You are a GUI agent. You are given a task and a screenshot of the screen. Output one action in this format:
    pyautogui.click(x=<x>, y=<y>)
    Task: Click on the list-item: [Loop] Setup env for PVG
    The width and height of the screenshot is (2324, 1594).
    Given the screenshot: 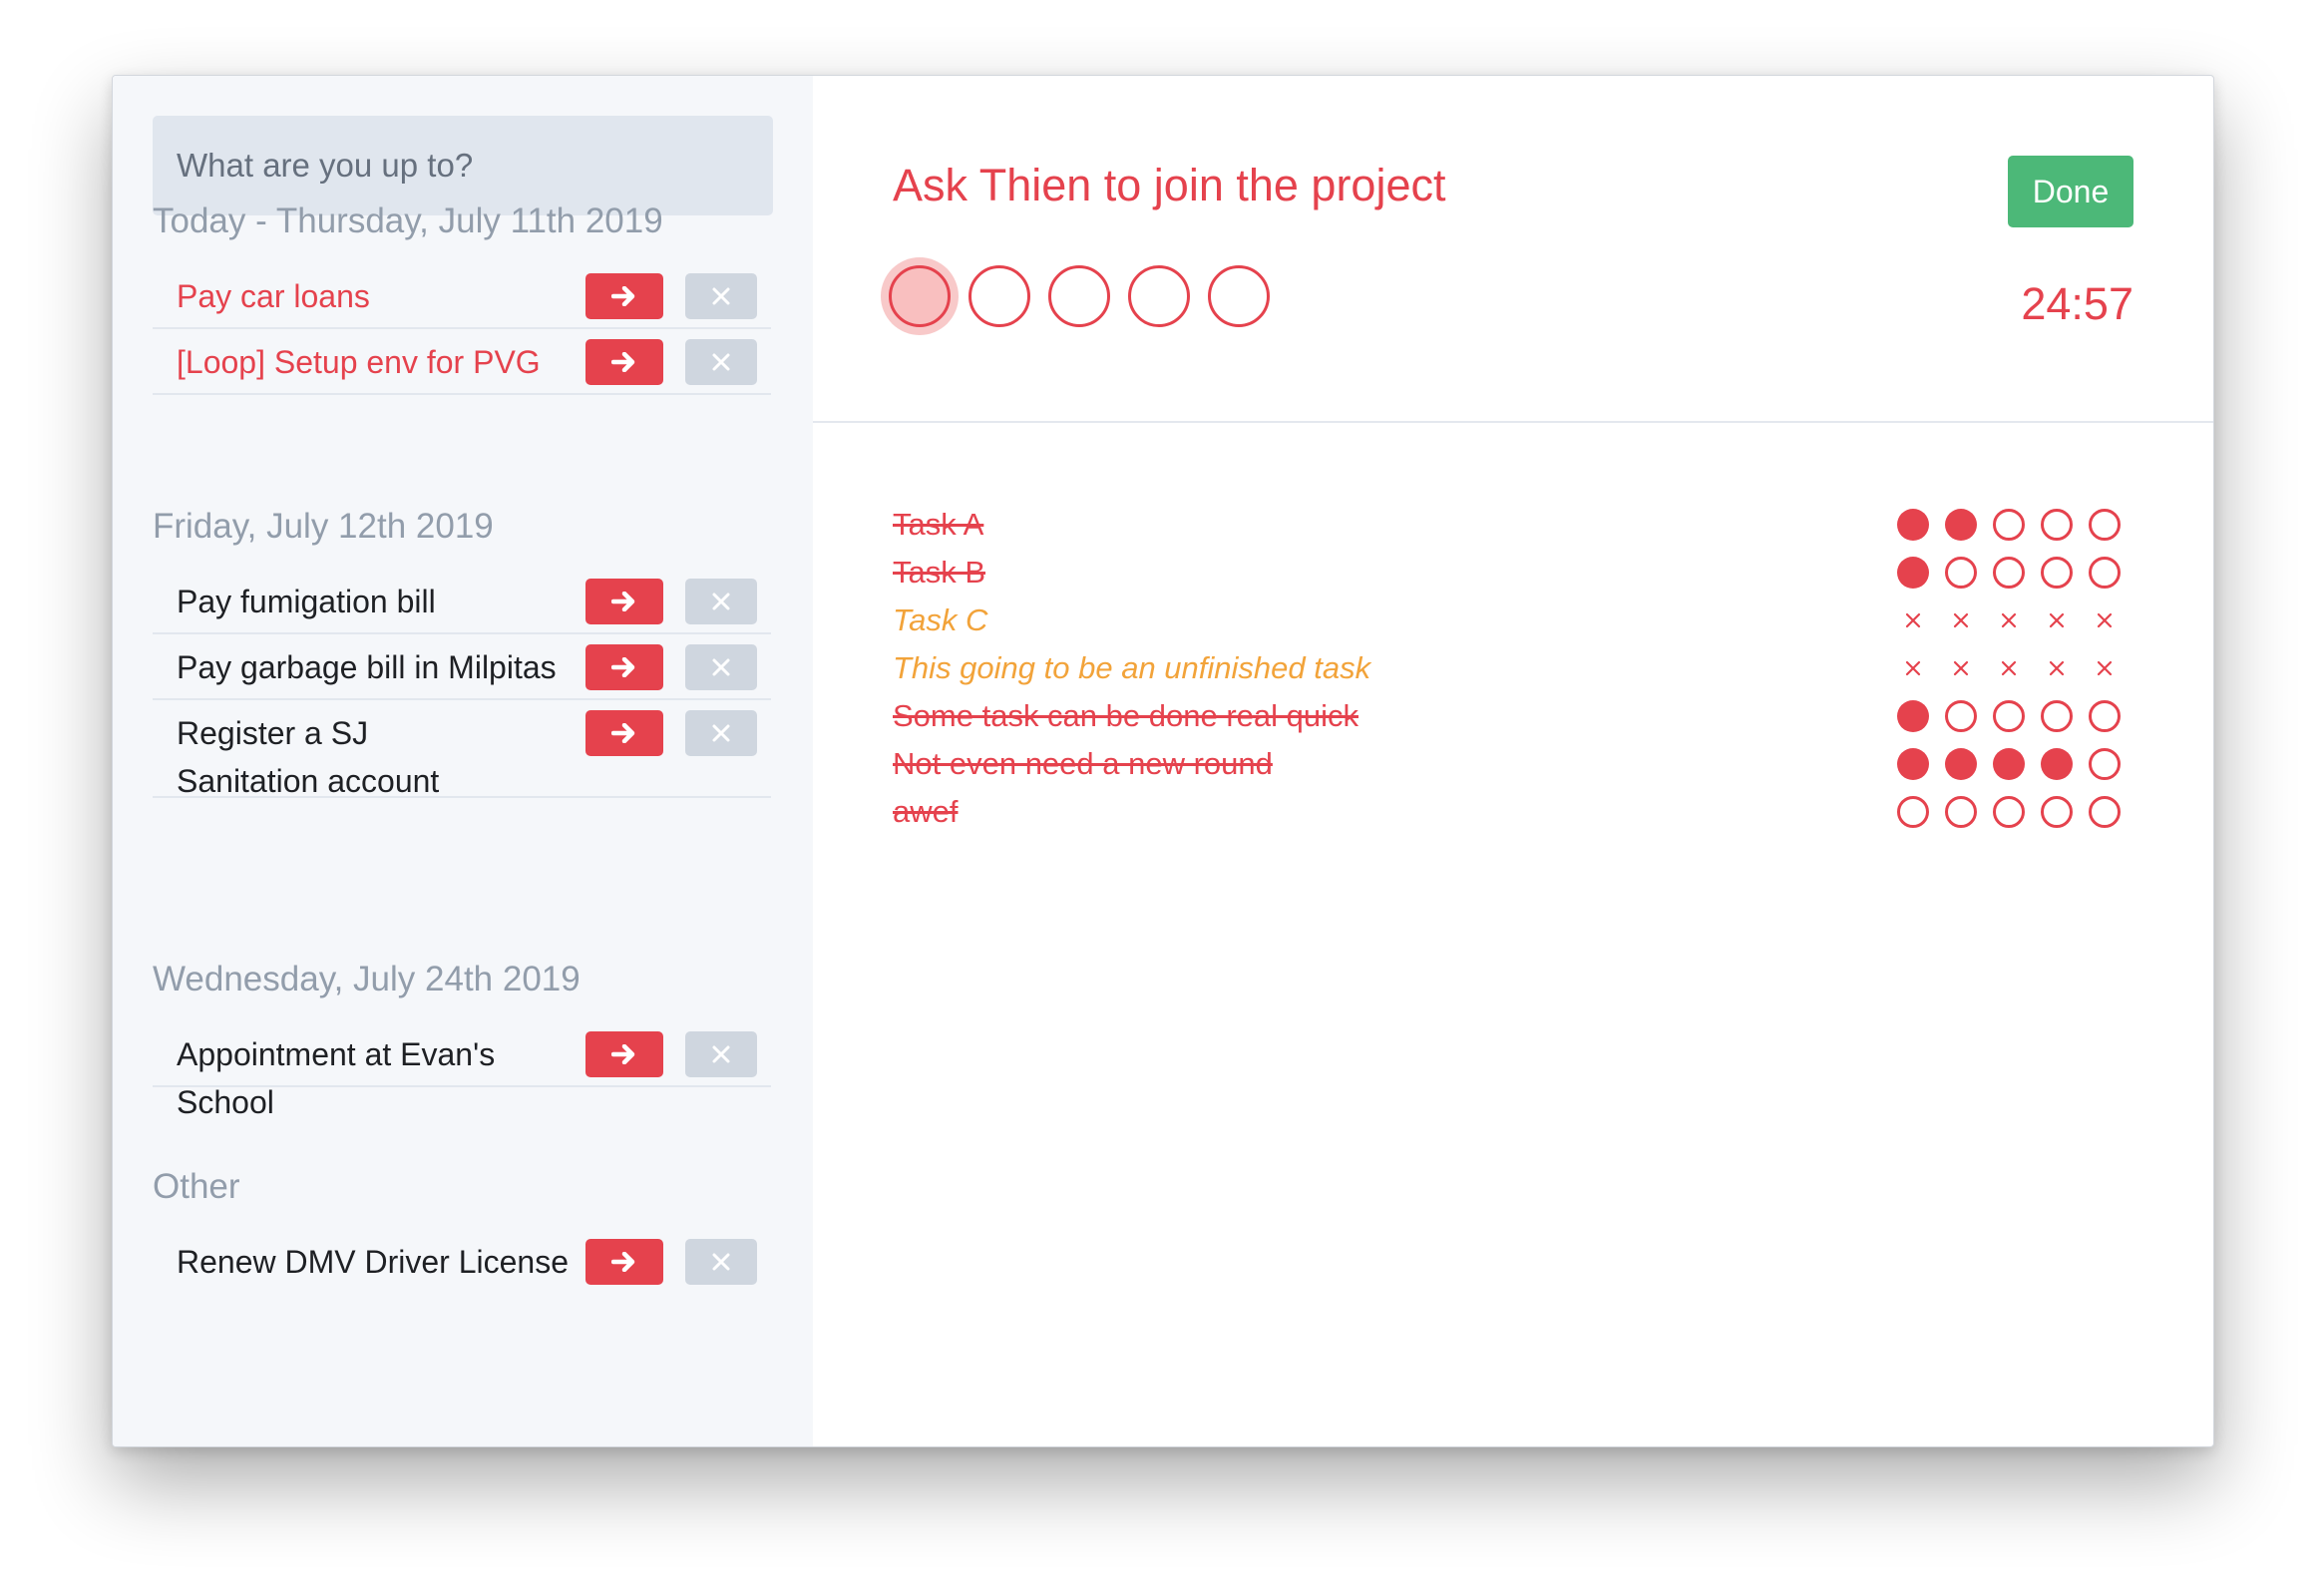 What is the action you would take?
    pyautogui.click(x=462, y=362)
    